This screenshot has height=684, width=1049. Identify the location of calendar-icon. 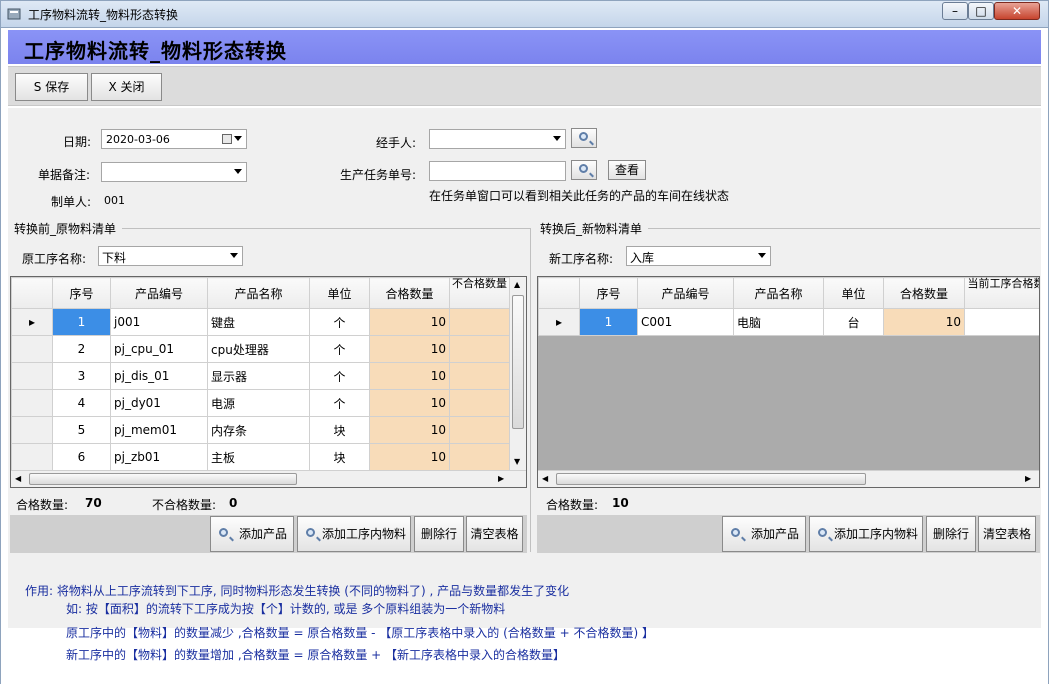
(227, 139).